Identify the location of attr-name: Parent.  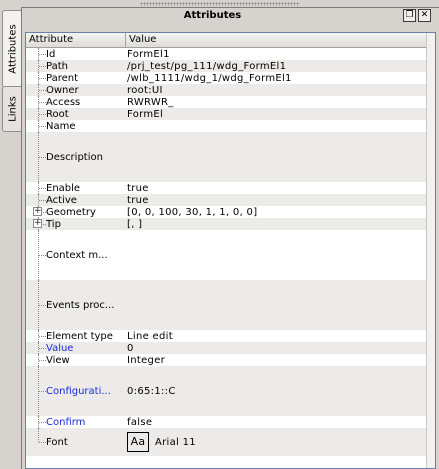
(62, 78).